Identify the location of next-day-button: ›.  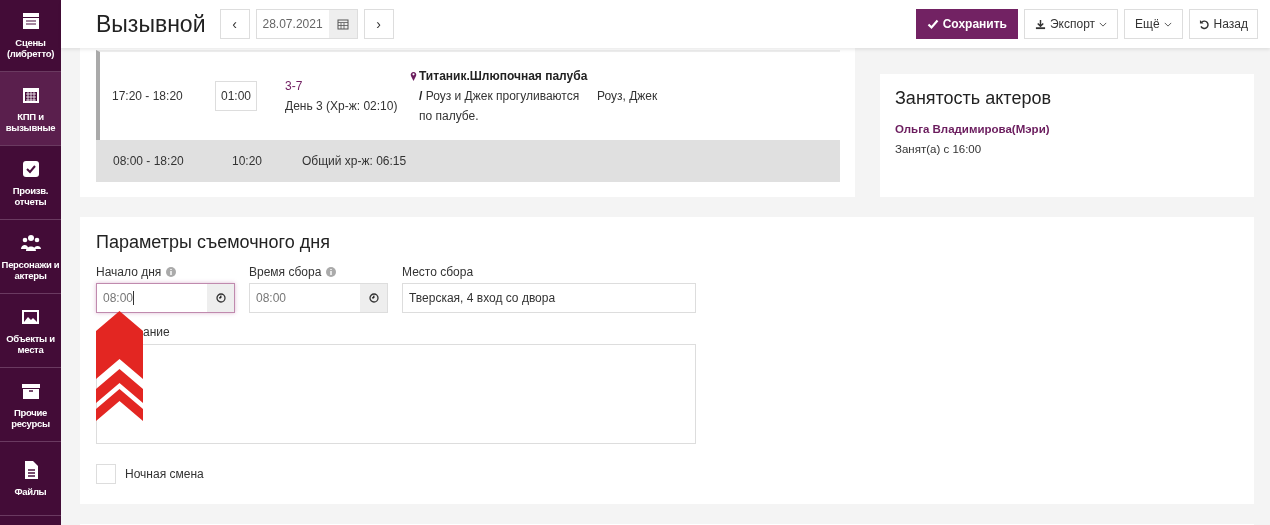
(378, 24).